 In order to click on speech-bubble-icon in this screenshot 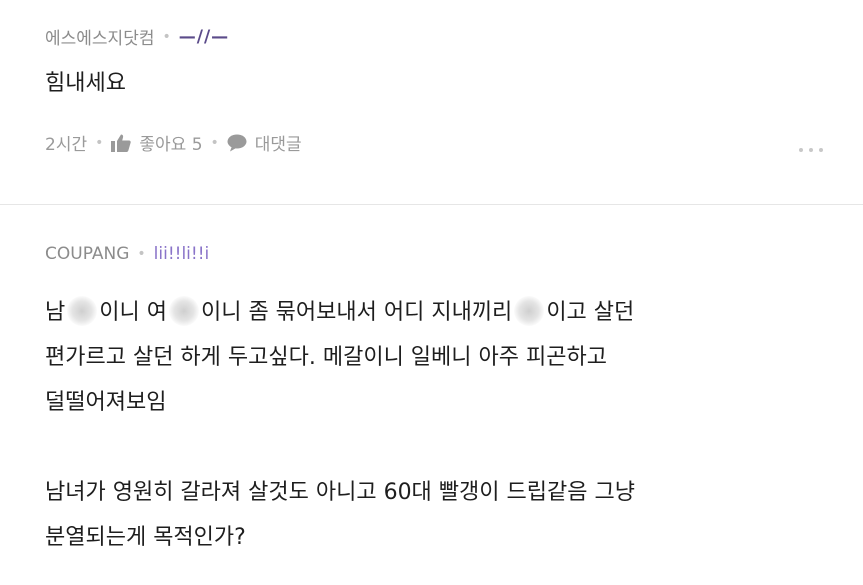, I will do `click(237, 143)`.